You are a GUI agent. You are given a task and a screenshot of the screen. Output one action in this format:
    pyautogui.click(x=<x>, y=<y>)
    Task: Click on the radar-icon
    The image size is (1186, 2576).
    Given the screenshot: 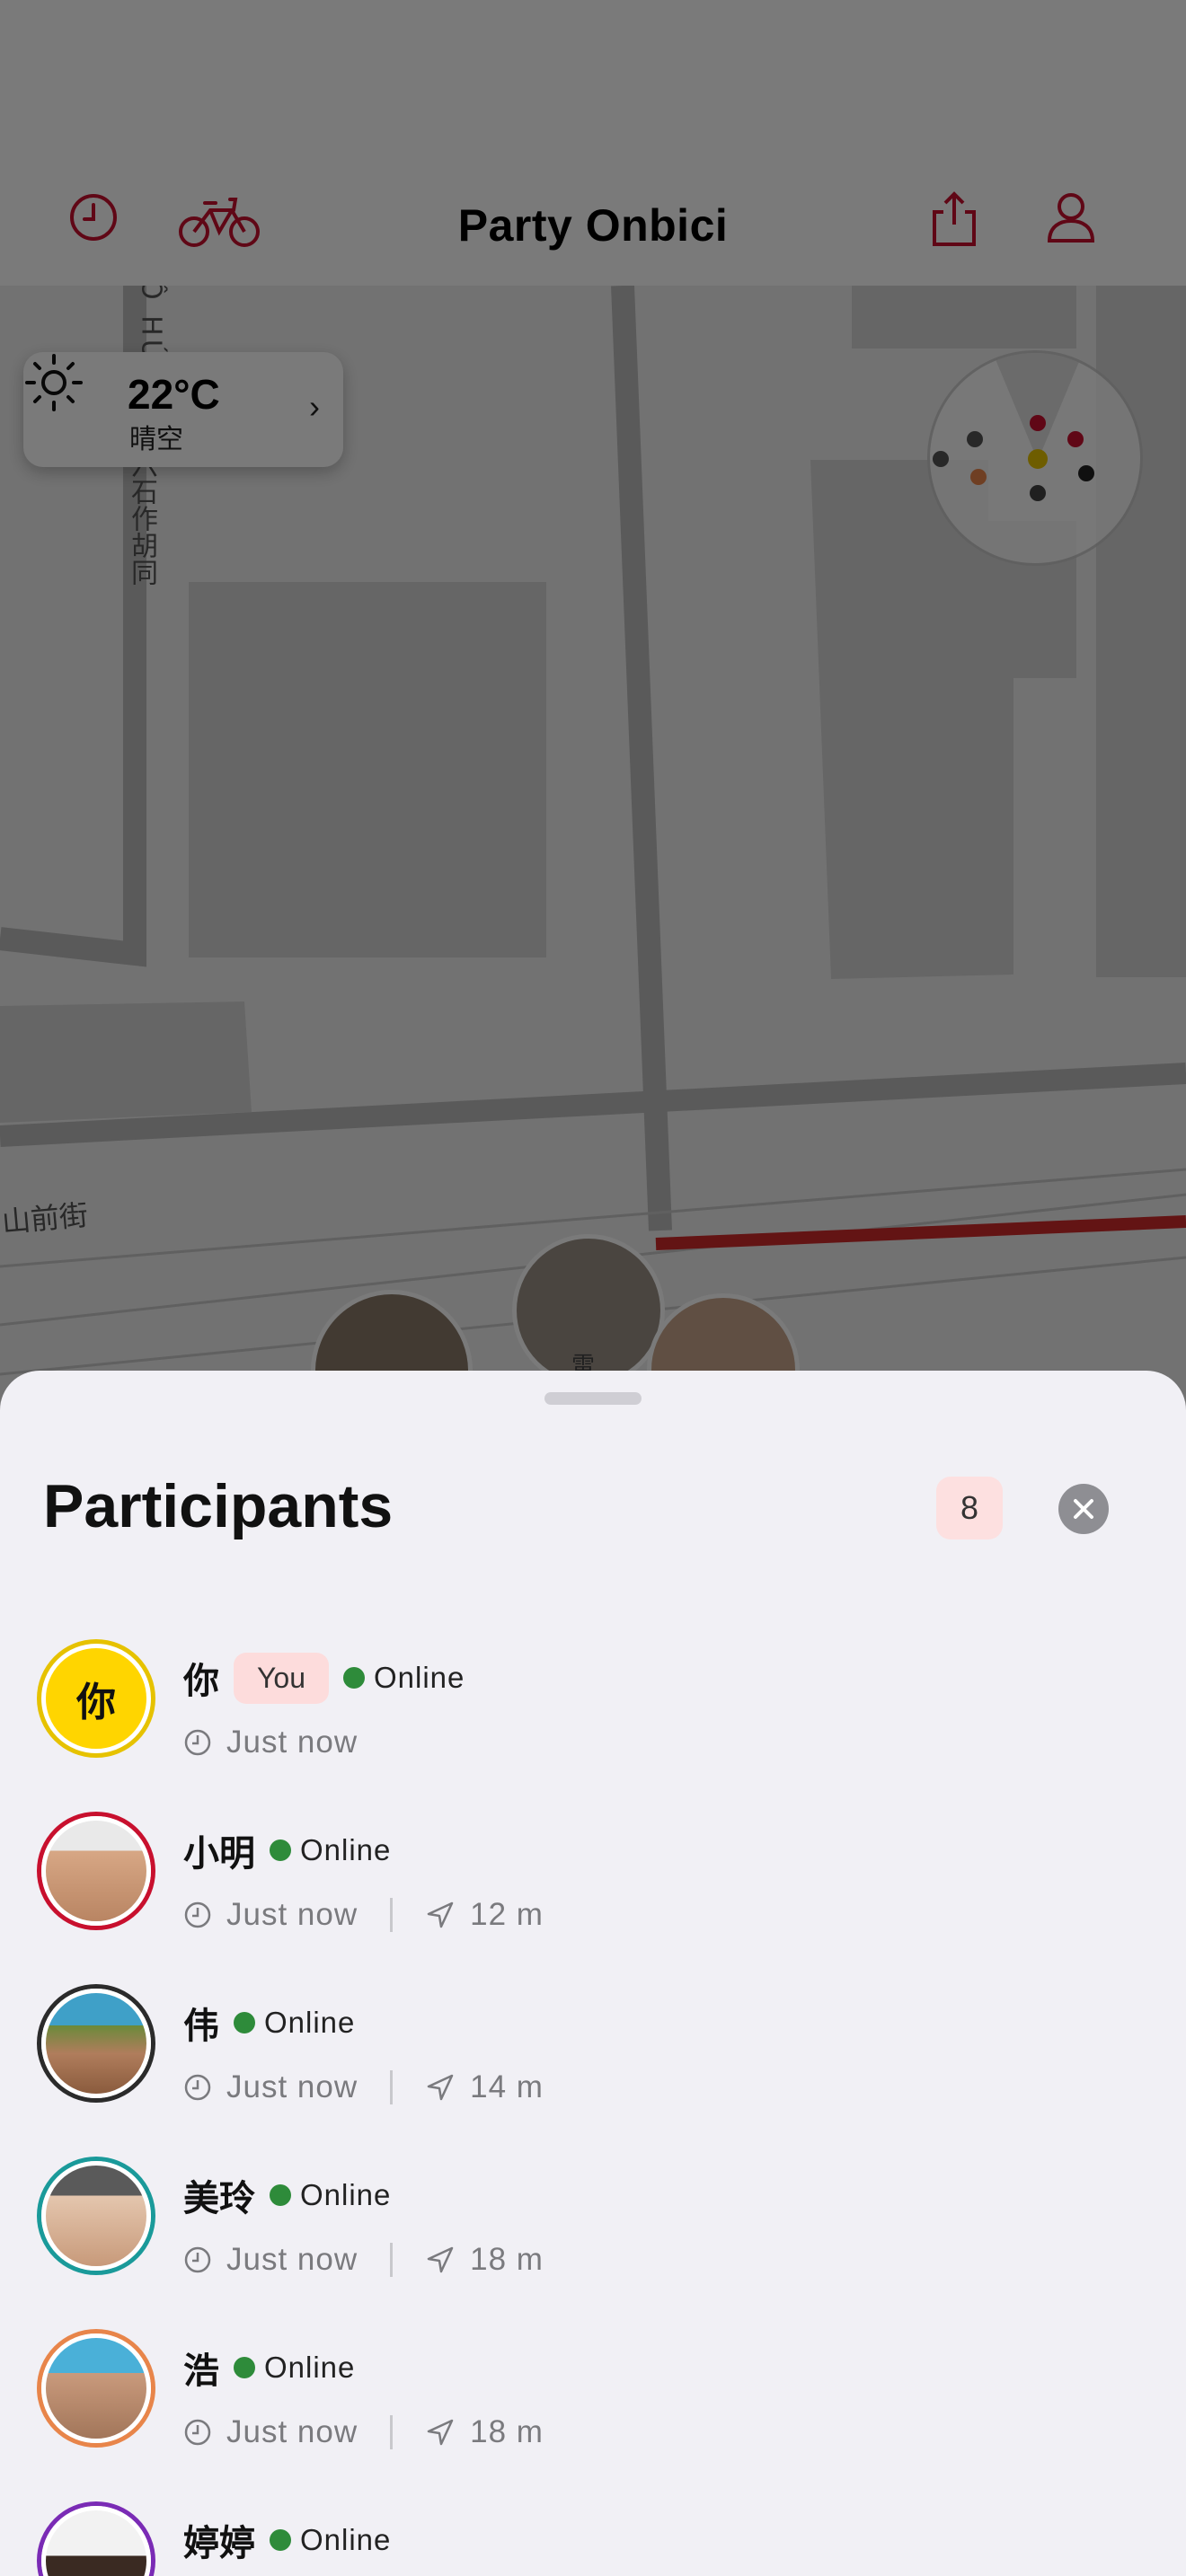 What is the action you would take?
    pyautogui.click(x=1013, y=427)
    